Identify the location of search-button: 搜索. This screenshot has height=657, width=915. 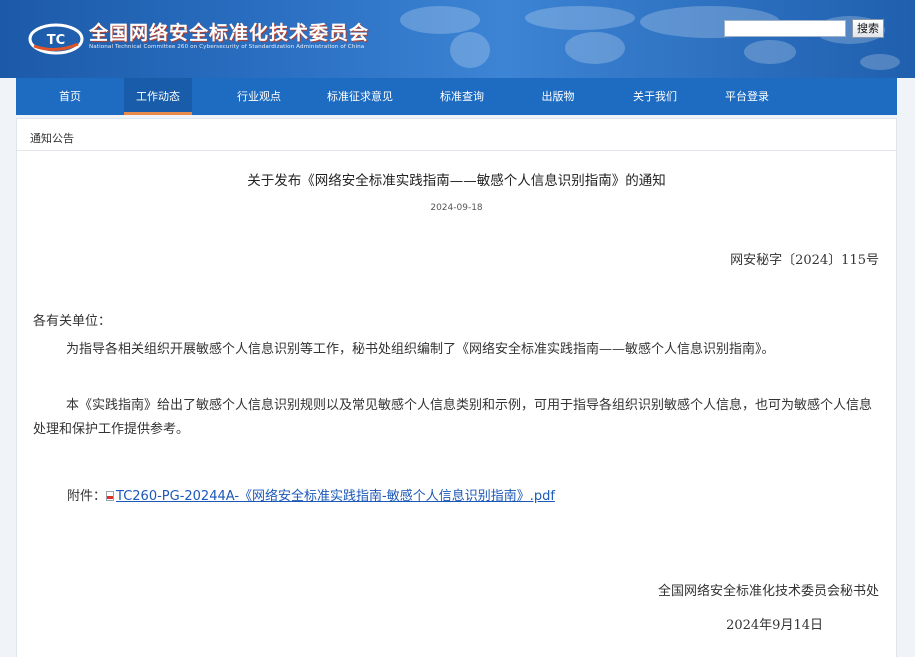
(868, 28).